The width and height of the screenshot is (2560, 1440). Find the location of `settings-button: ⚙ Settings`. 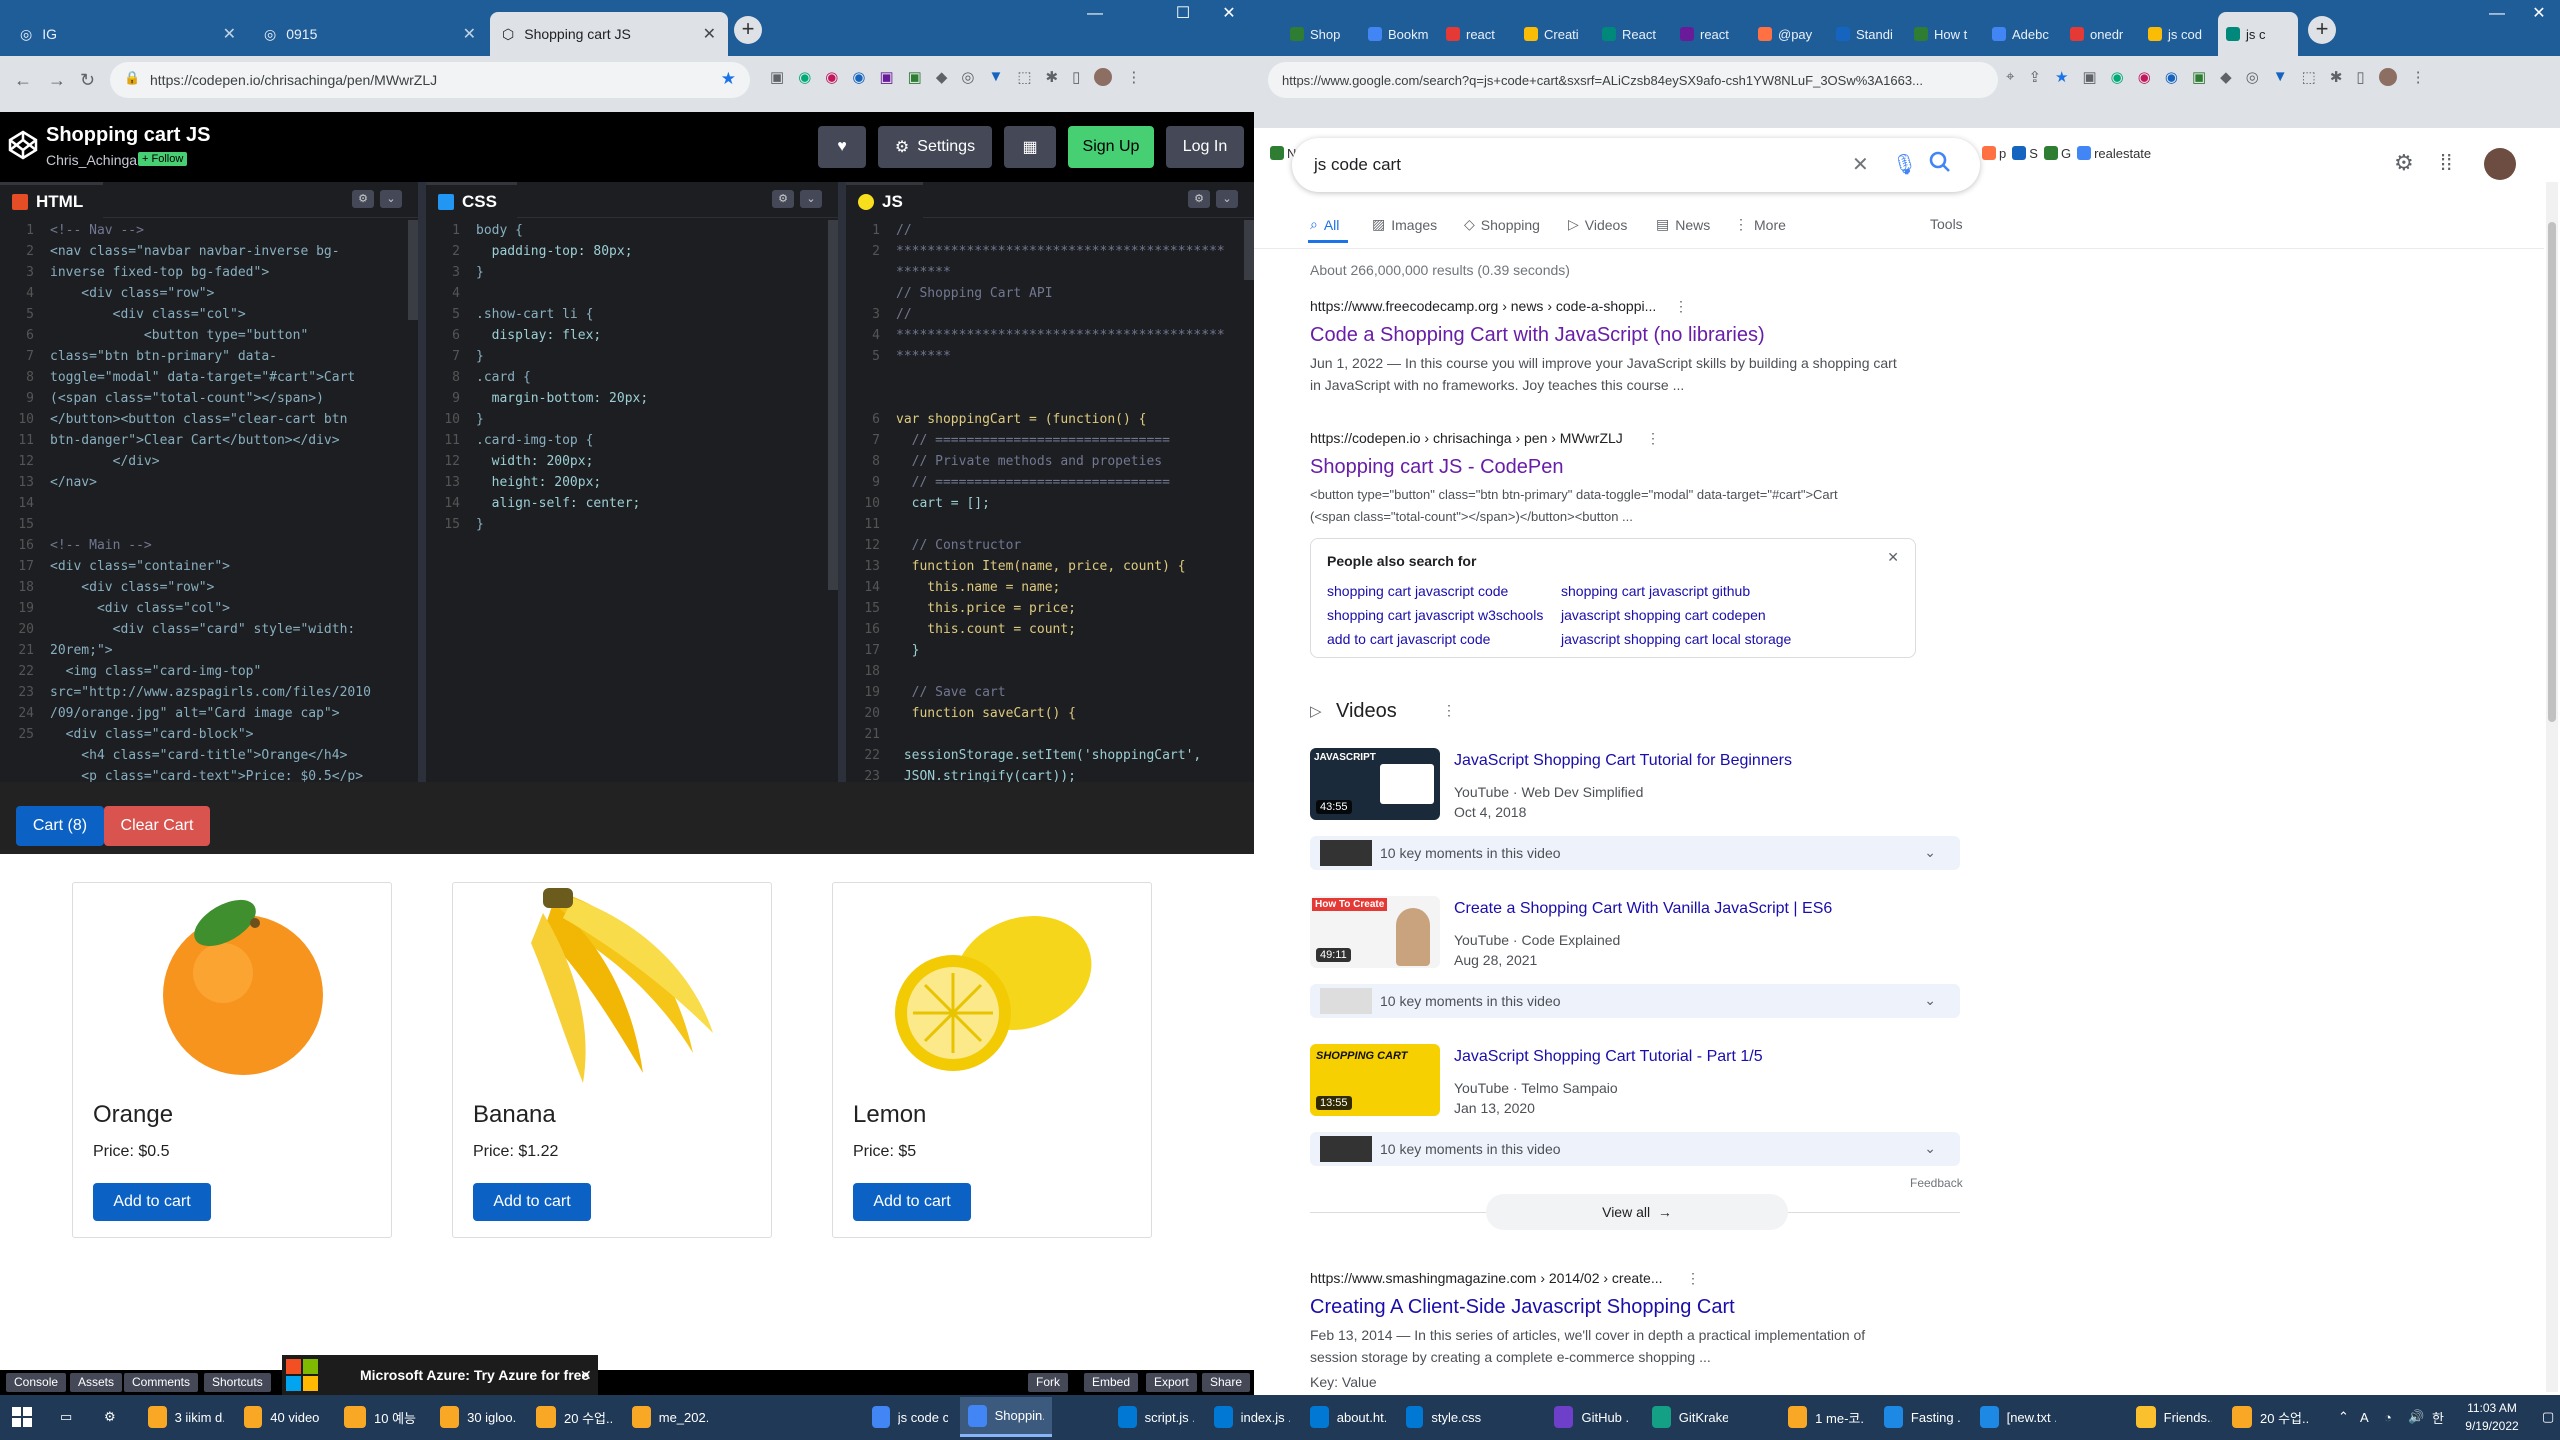

settings-button: ⚙ Settings is located at coordinates (935, 147).